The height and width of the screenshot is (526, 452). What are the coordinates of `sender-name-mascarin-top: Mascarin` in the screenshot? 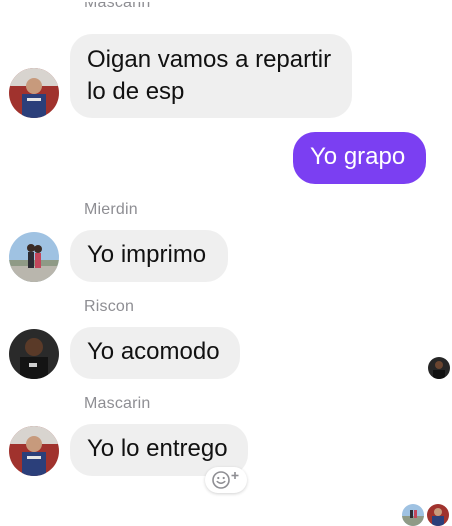 It's located at (117, 5).